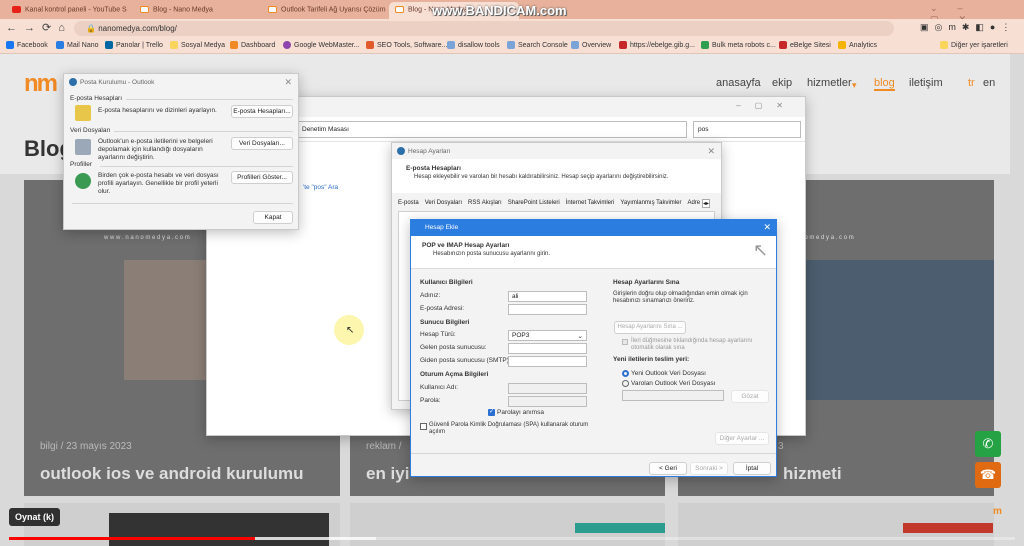  Describe the element at coordinates (534, 203) in the screenshot. I see `tab-sharepoint: SharePoint Listeleri` at that location.